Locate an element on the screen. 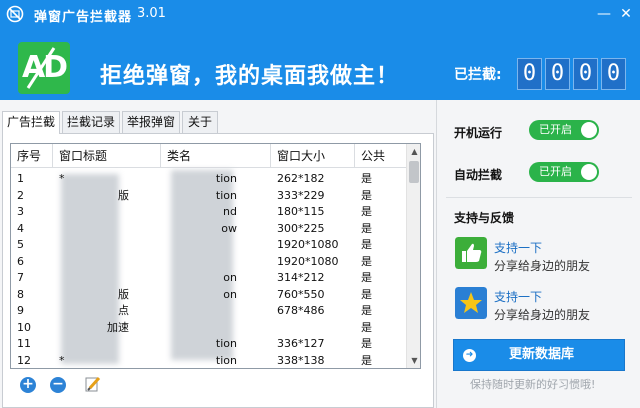  tab-about: 关于 is located at coordinates (200, 122).